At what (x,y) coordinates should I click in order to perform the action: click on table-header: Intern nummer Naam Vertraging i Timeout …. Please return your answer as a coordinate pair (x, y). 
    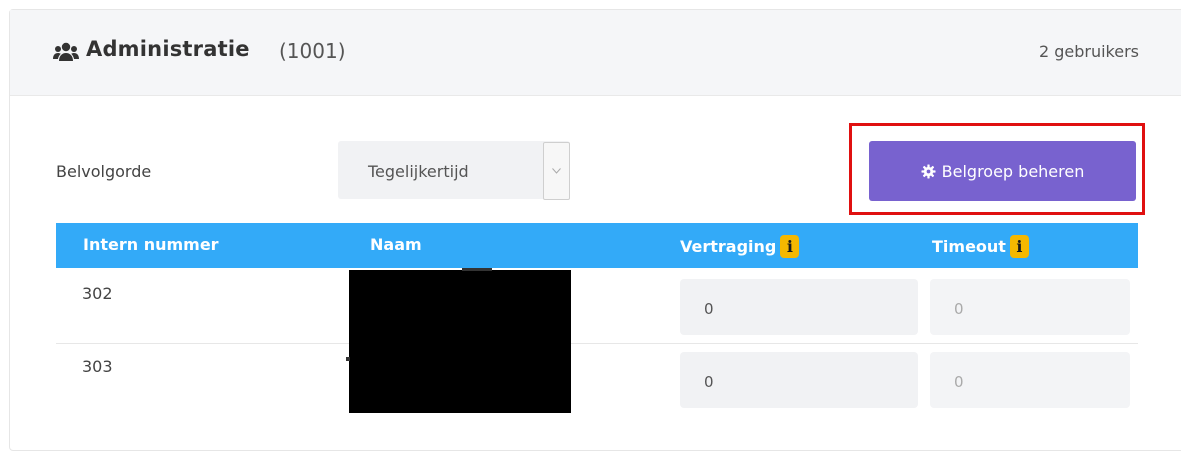
    Looking at the image, I should click on (597, 245).